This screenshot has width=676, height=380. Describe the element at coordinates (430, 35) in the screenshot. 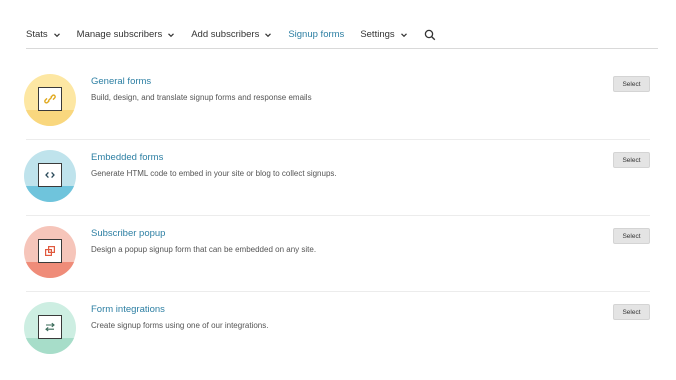

I see `search-icon` at that location.